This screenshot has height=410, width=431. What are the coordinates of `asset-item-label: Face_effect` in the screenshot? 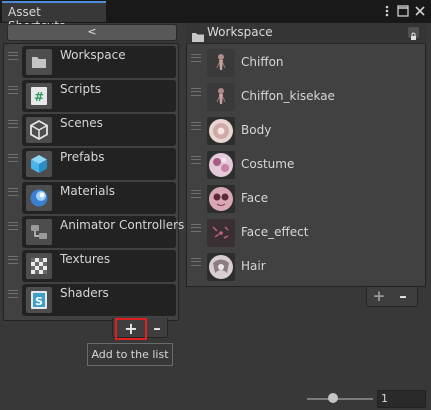 It's located at (275, 232).